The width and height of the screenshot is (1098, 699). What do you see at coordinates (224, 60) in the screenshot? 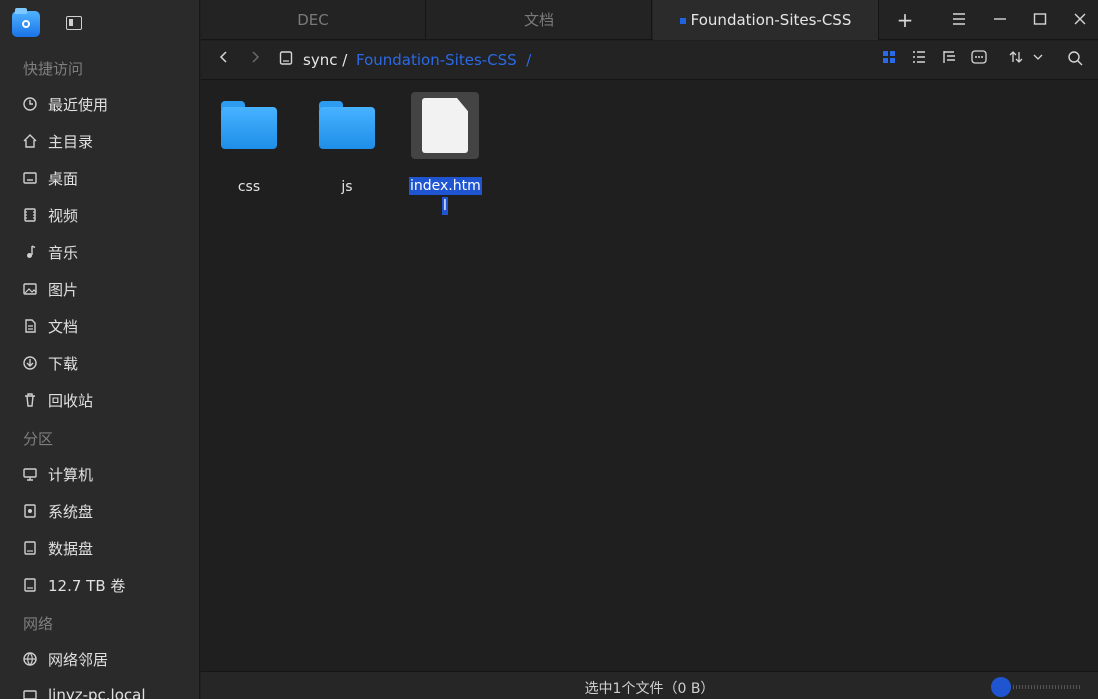
I see `back-button` at bounding box center [224, 60].